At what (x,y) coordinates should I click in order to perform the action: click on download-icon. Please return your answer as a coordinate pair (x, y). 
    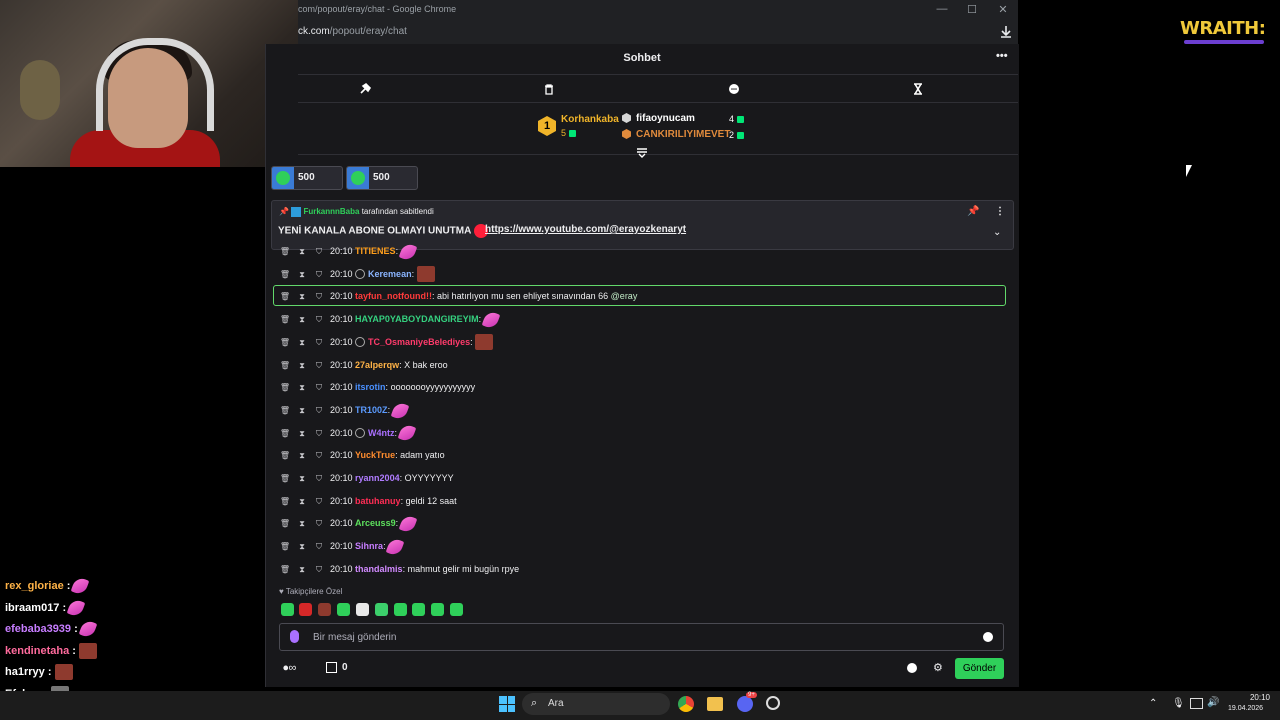
    Looking at the image, I should click on (1006, 32).